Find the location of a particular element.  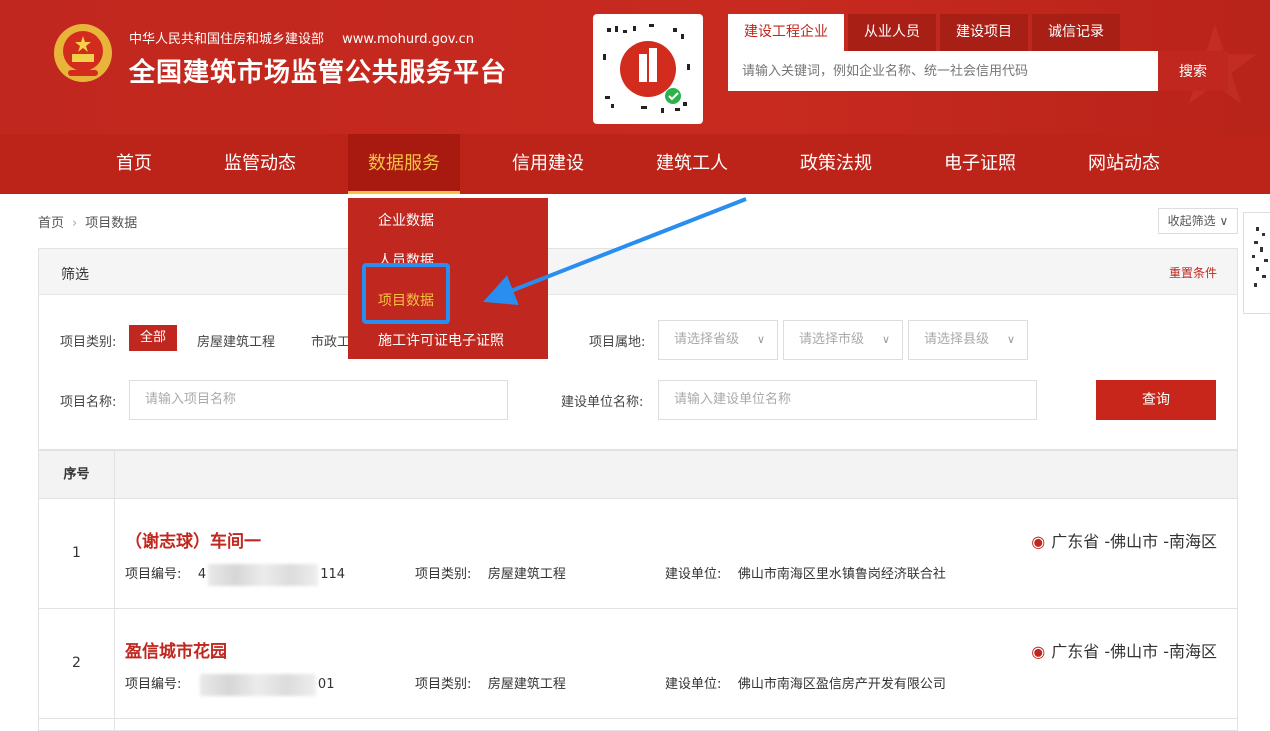

construction-unit: 建设单位: 佛山市南海区里水镇鲁岗经济联合社 is located at coordinates (805, 572).